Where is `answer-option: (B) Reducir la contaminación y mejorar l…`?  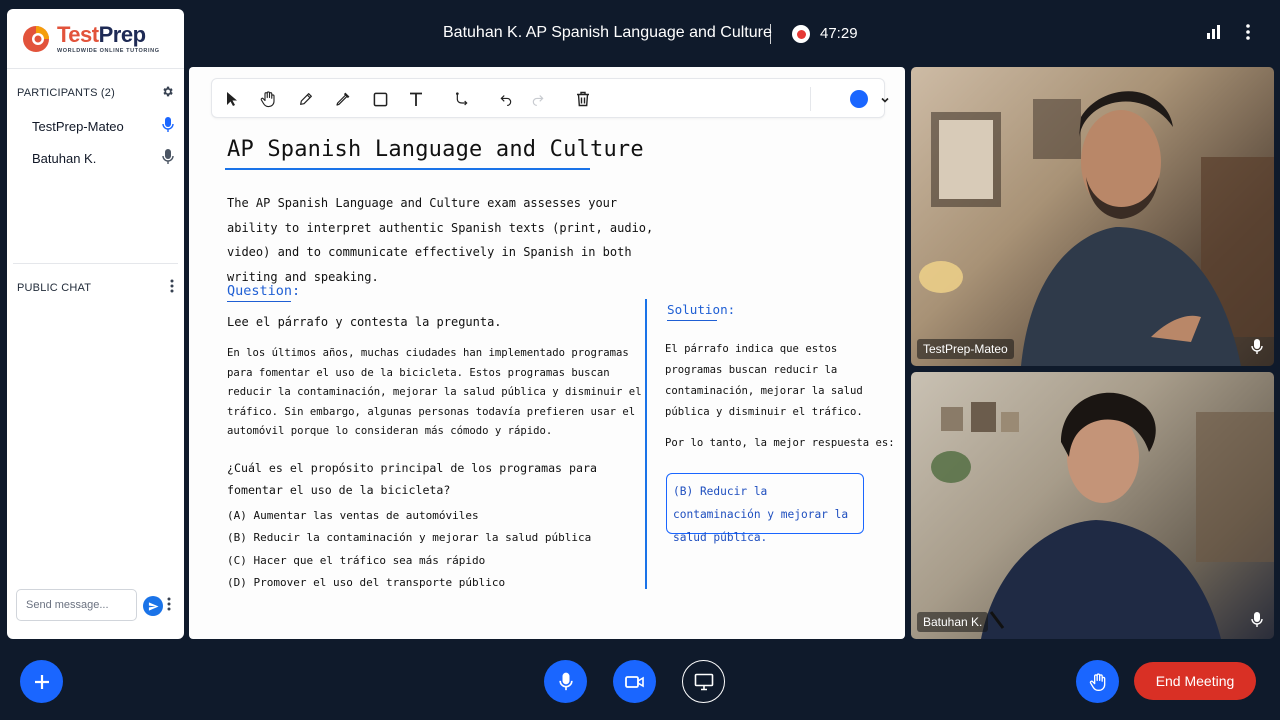
answer-option: (B) Reducir la contaminación y mejorar l… is located at coordinates (409, 538).